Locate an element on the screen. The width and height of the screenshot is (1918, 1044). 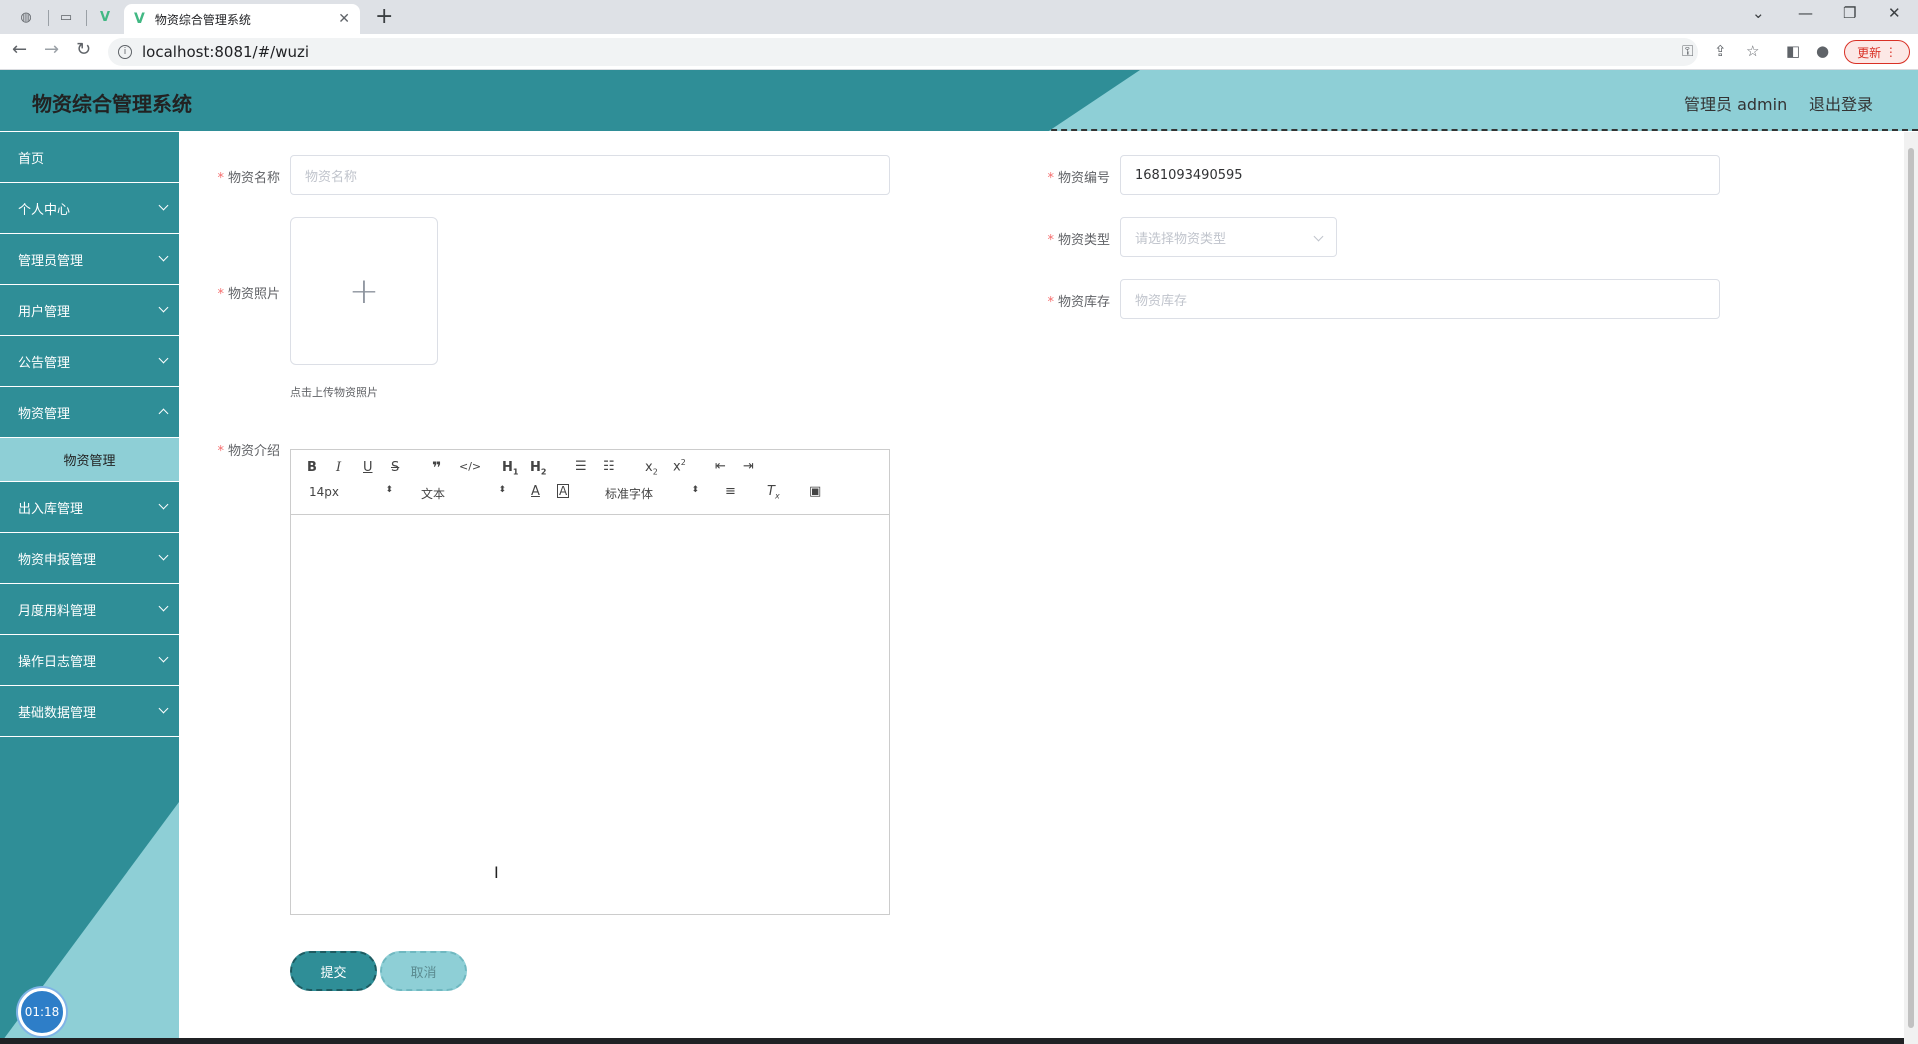
plus-icon: + is located at coordinates (364, 291).